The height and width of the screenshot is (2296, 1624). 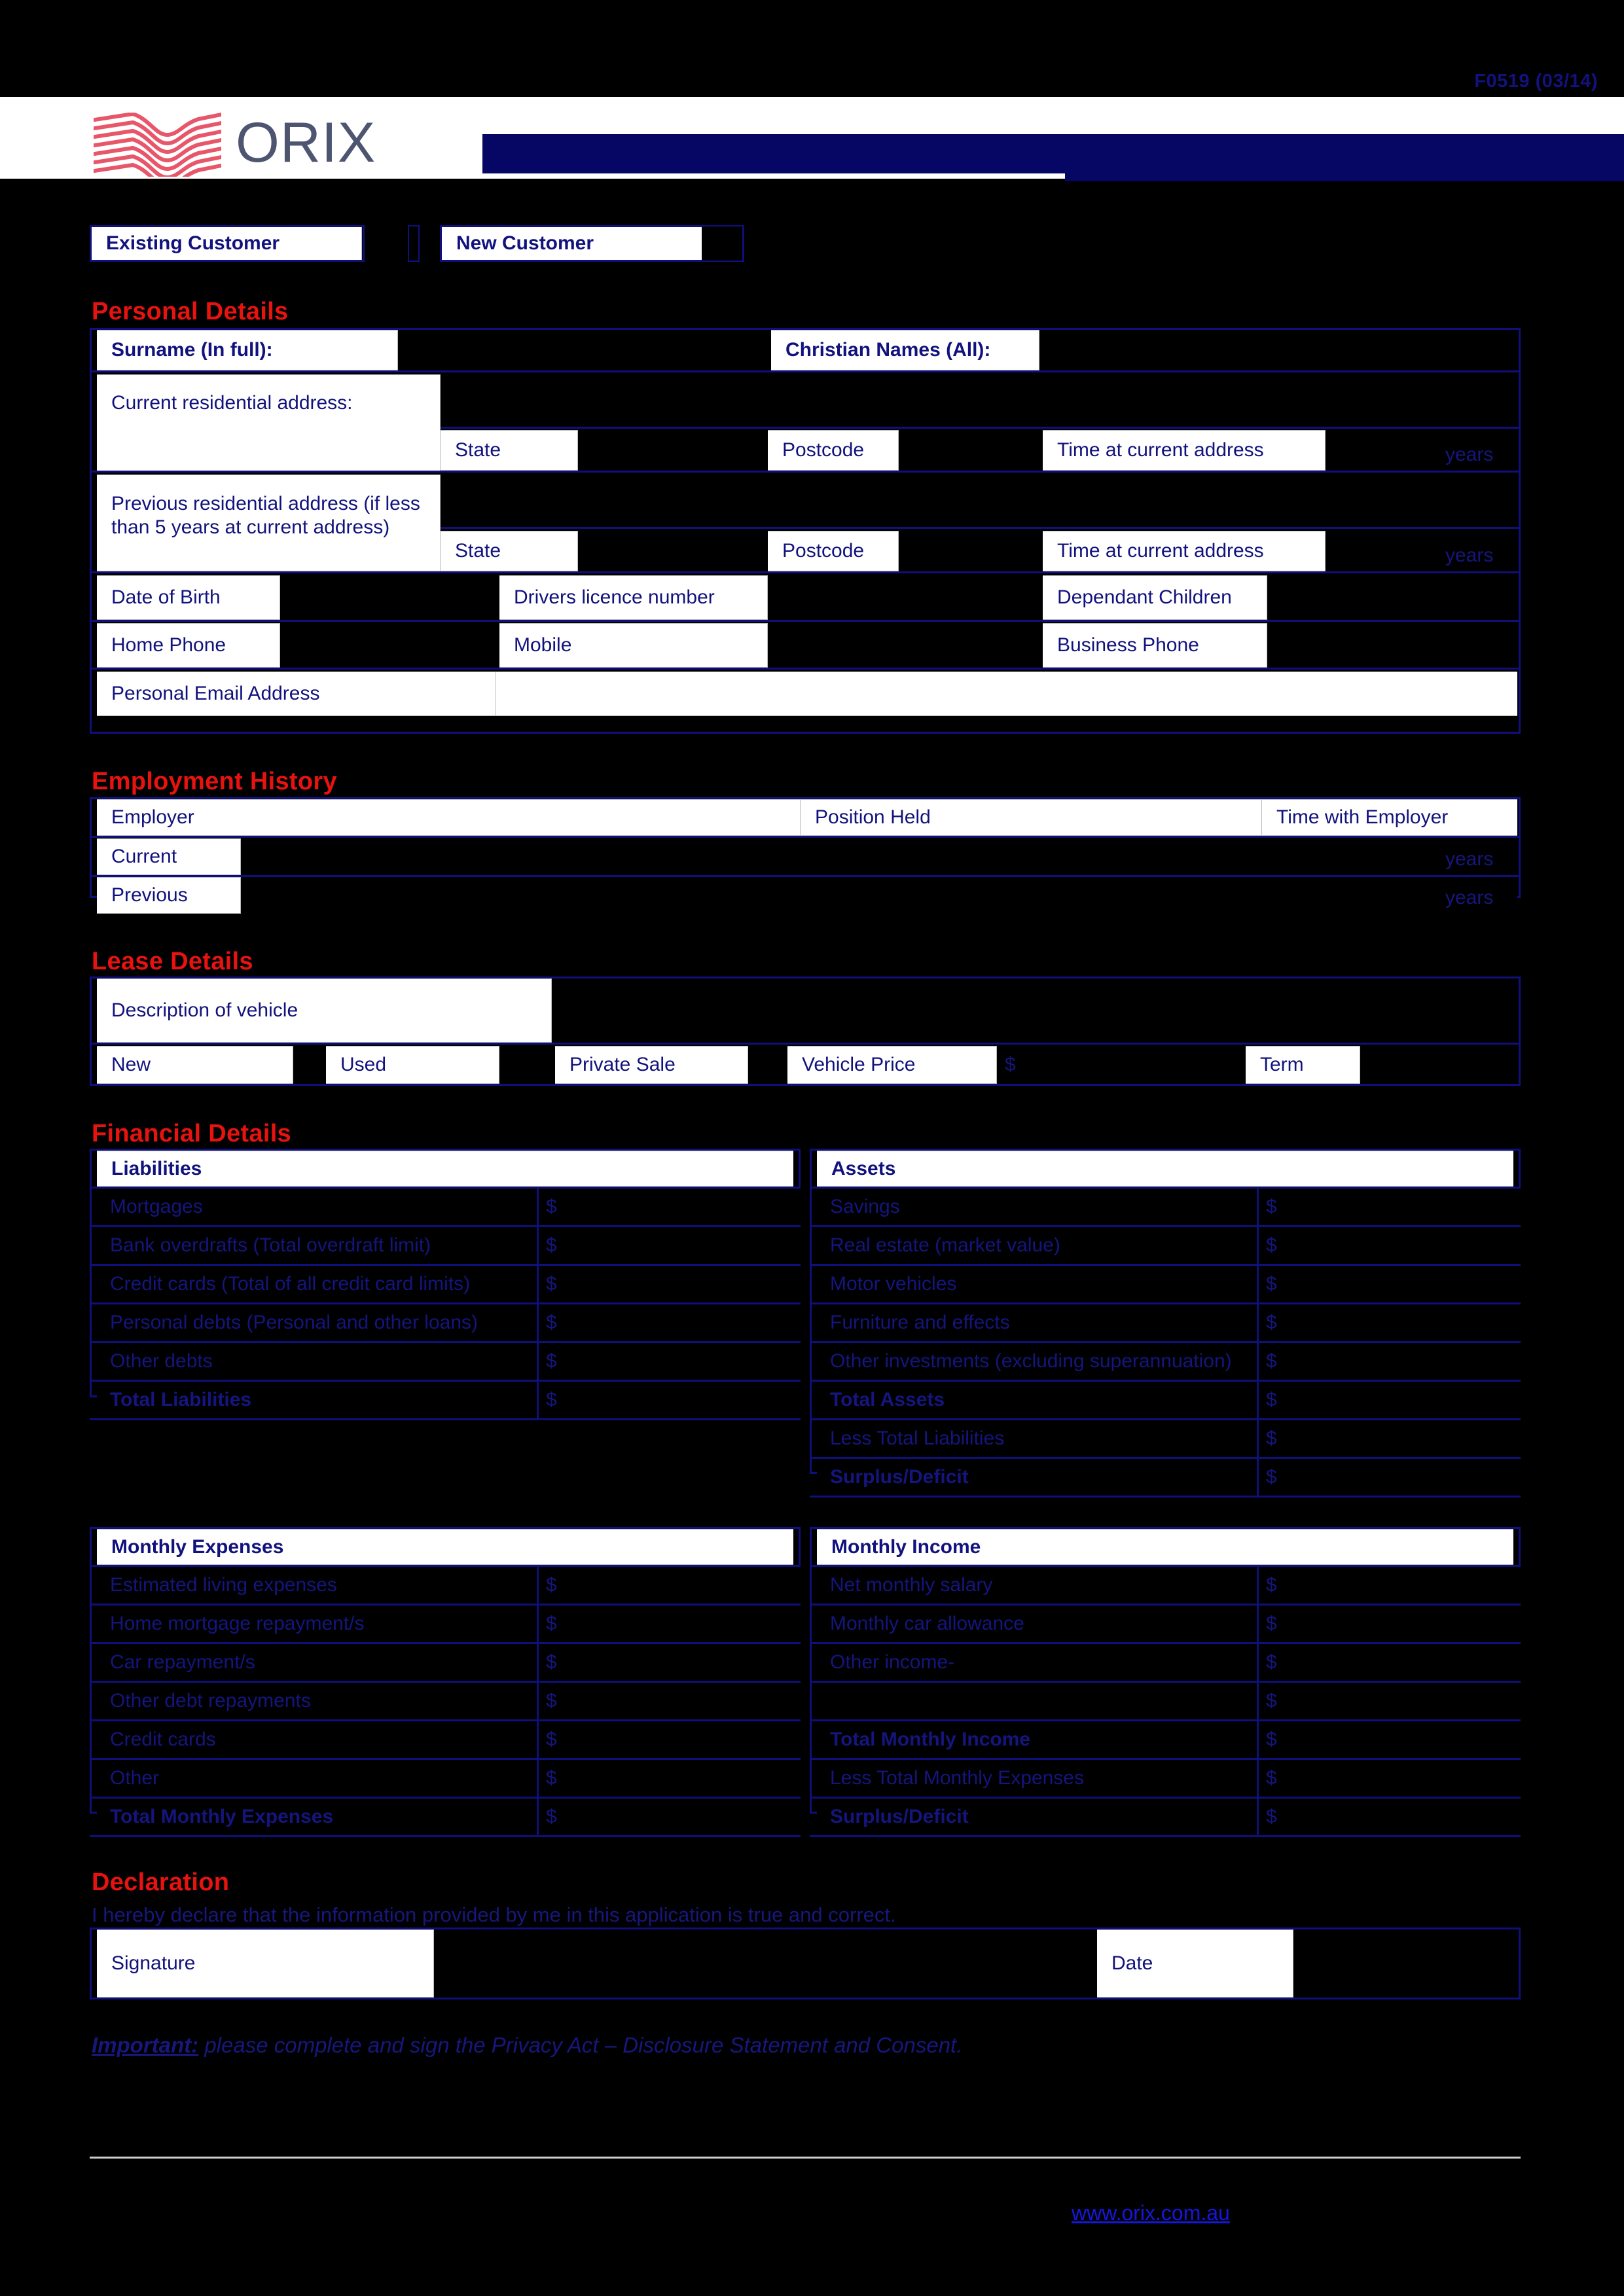 What do you see at coordinates (1470, 859) in the screenshot?
I see `employment-current-years-unit: years` at bounding box center [1470, 859].